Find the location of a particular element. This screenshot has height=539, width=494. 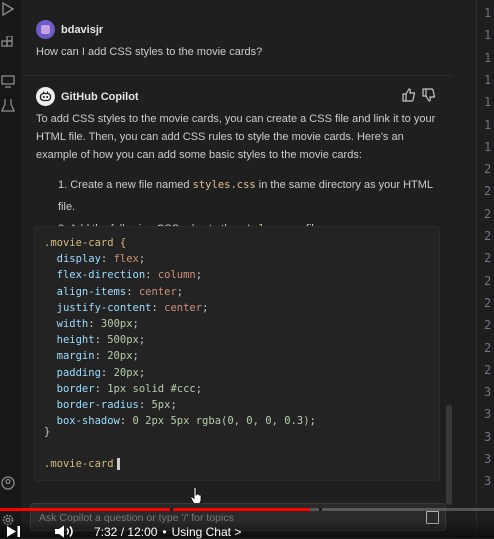

css-value: 5px is located at coordinates (161, 405).